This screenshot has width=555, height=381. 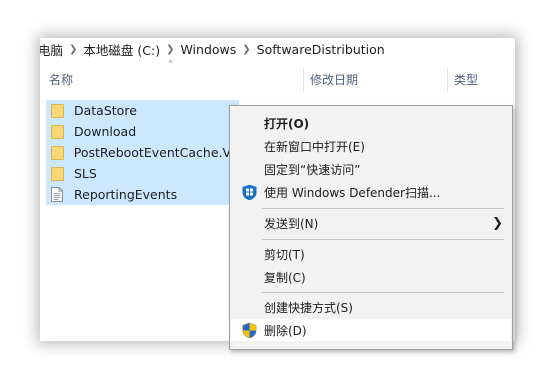 I want to click on menu-item-label: 发送到(N), so click(x=291, y=223).